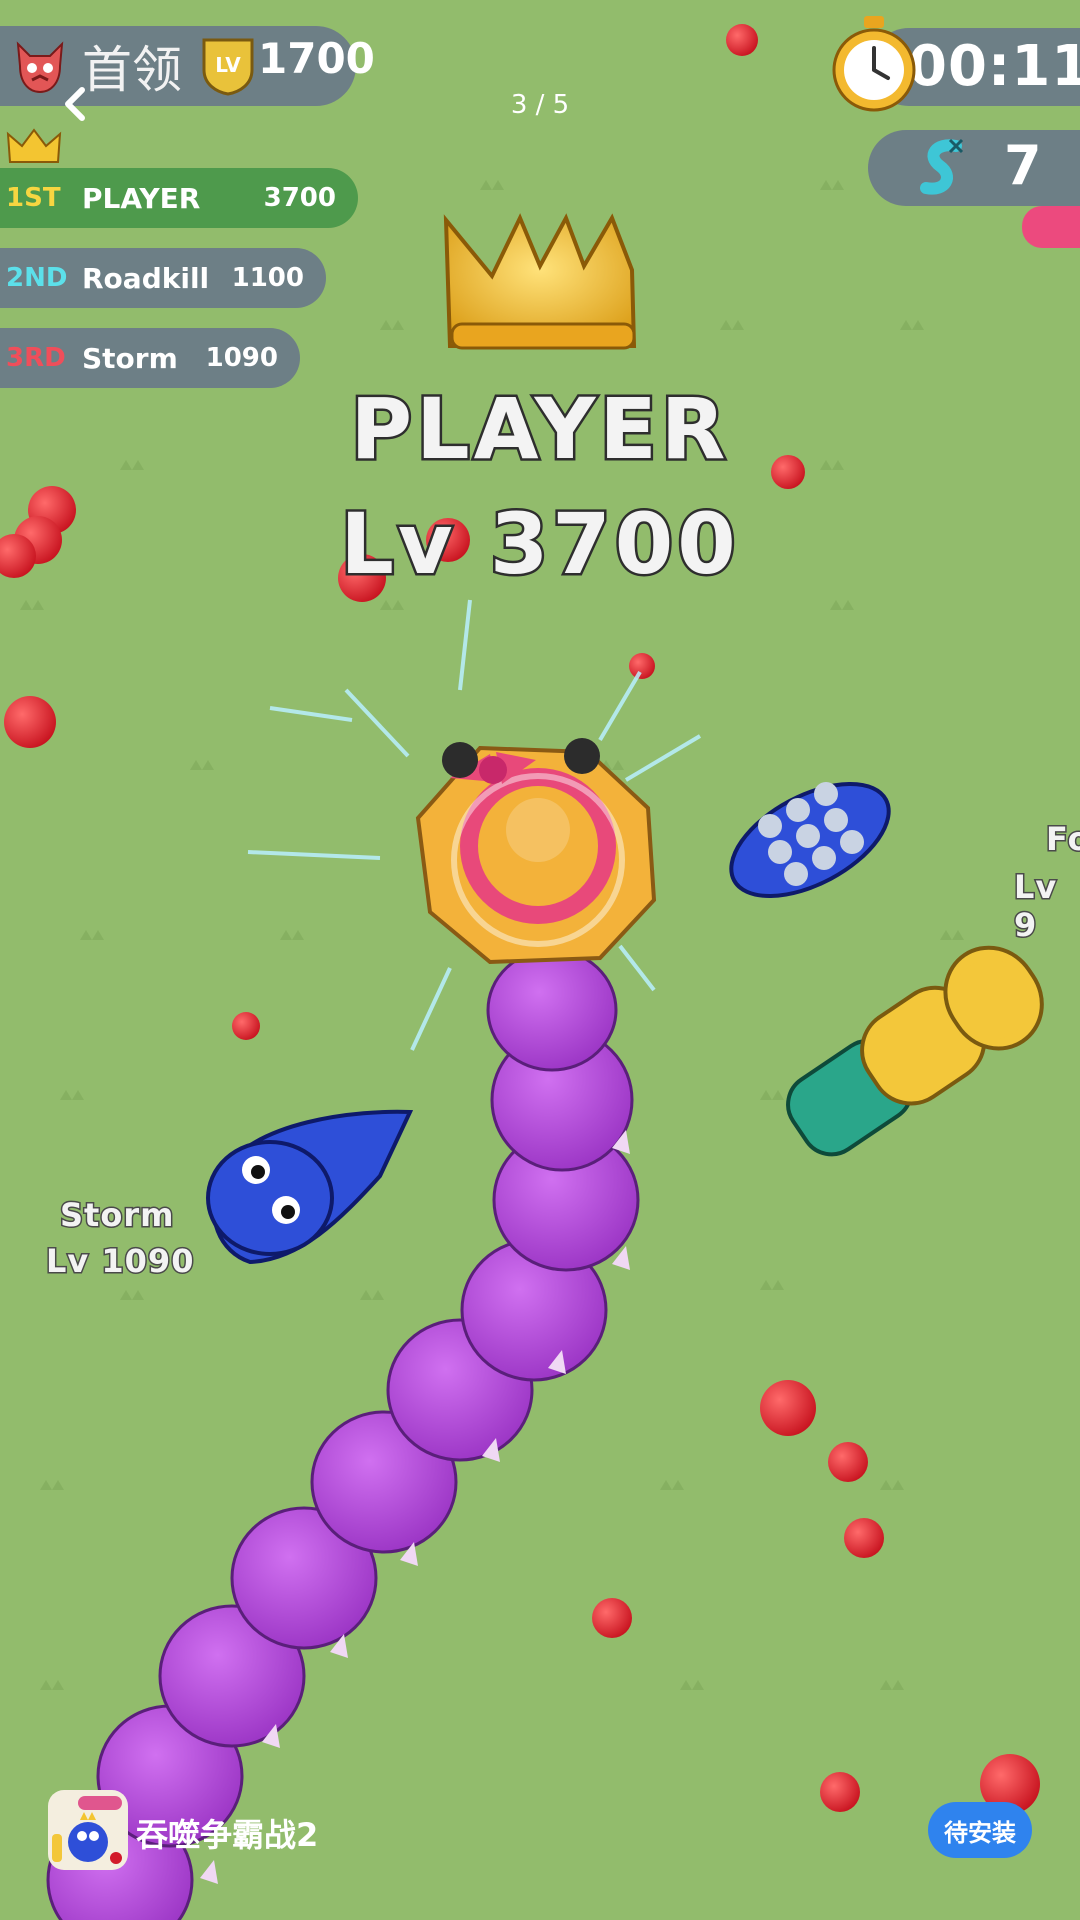 The image size is (1080, 1920). Describe the element at coordinates (227, 1835) in the screenshot. I see `app-name: 吞噬争霸战2` at that location.